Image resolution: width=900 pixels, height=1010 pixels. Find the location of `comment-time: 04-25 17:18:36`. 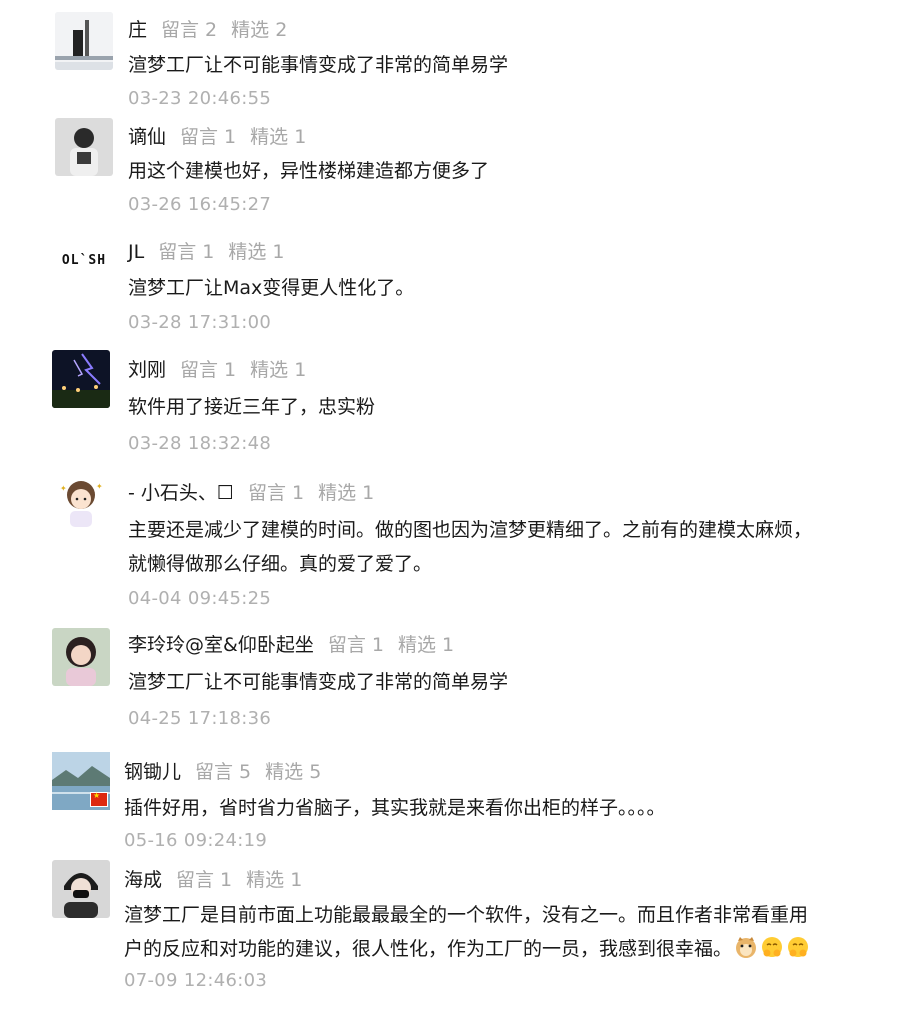

comment-time: 04-25 17:18:36 is located at coordinates (200, 718).